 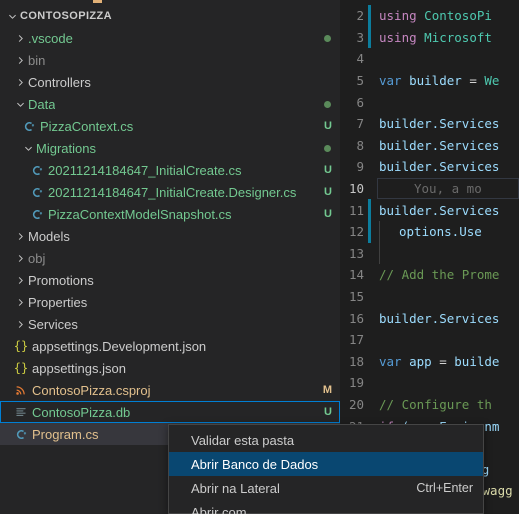 What do you see at coordinates (219, 509) in the screenshot?
I see `context-menu-item-label: Abrir com` at bounding box center [219, 509].